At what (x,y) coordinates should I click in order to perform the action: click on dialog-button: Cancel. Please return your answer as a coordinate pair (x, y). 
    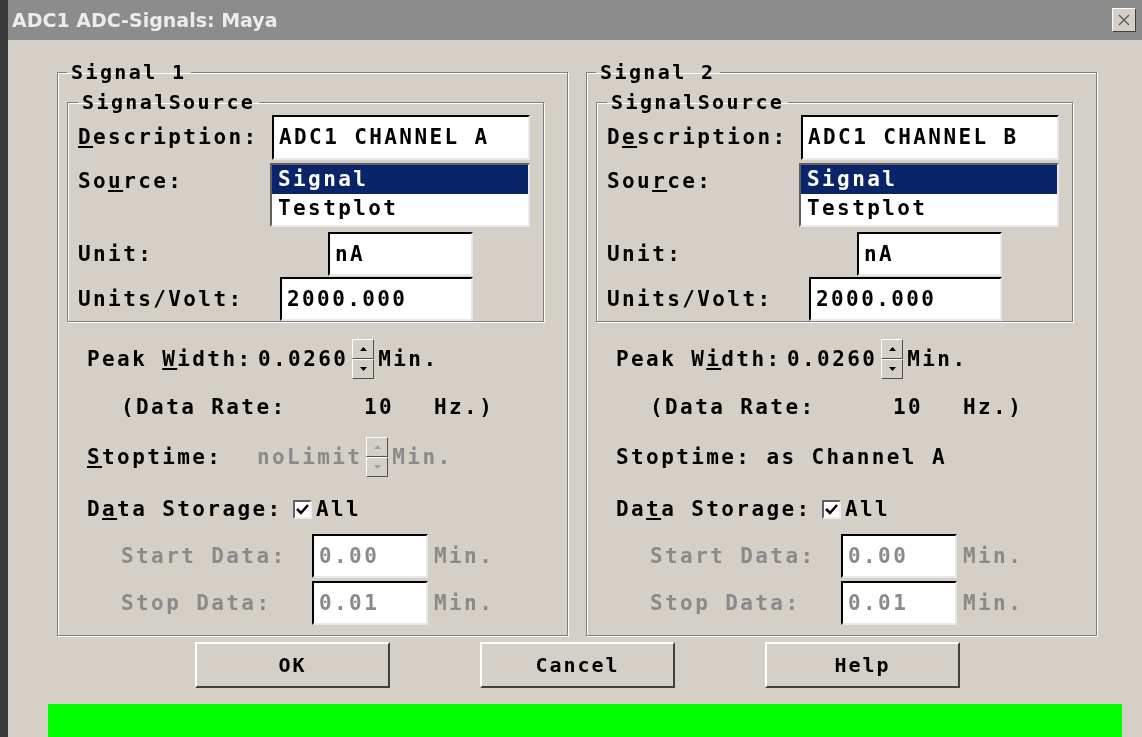
    Looking at the image, I should click on (577, 665).